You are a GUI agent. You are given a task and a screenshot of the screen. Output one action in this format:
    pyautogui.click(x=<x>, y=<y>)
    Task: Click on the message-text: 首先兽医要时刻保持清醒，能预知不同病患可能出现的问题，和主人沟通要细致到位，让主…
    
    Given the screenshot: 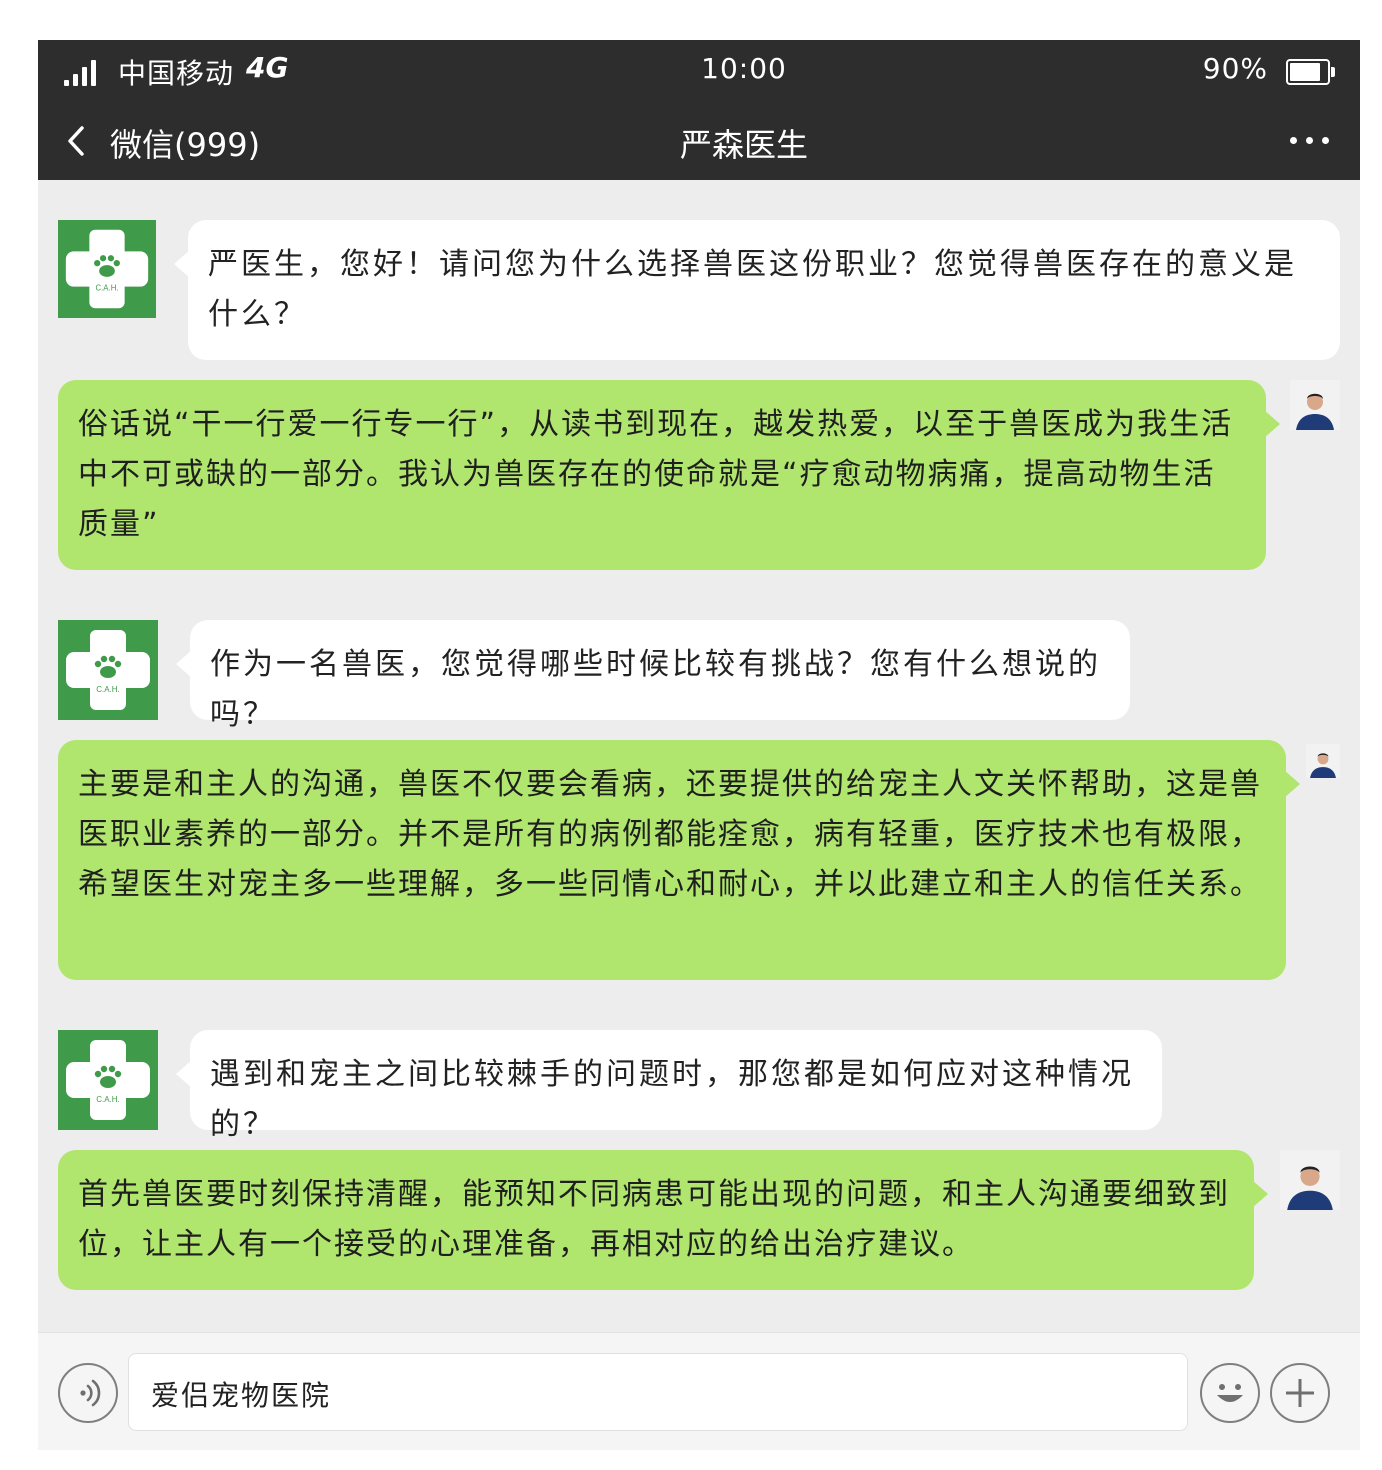 What is the action you would take?
    pyautogui.click(x=654, y=1219)
    